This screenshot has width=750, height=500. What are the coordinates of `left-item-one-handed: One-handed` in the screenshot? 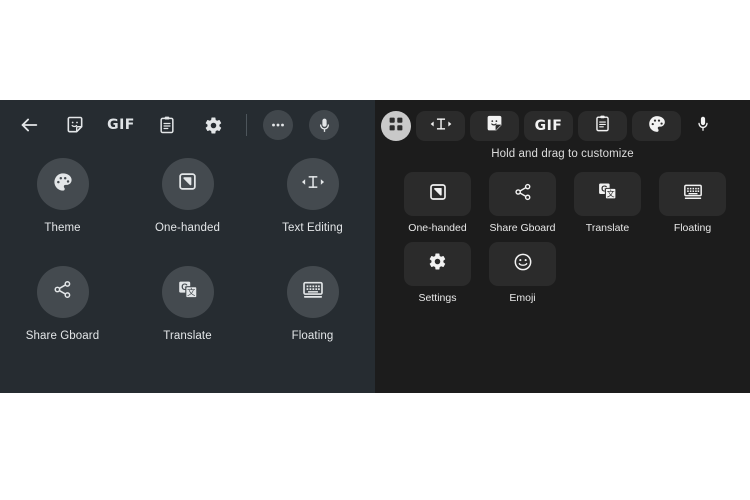 It's located at (187, 196).